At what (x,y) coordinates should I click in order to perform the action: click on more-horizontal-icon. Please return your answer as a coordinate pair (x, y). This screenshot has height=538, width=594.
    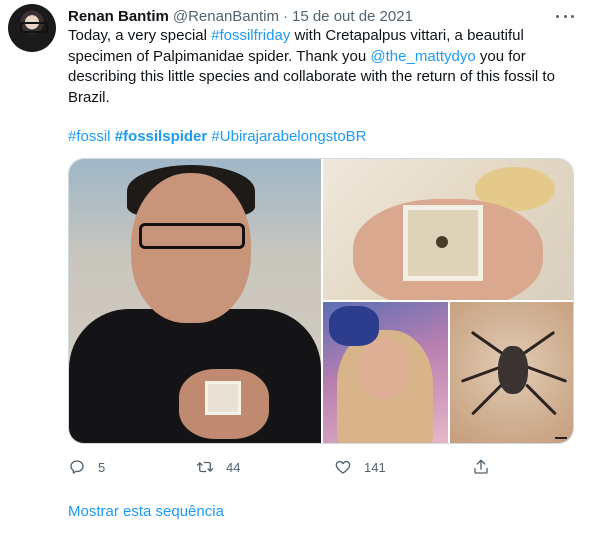
    Looking at the image, I should click on (565, 16).